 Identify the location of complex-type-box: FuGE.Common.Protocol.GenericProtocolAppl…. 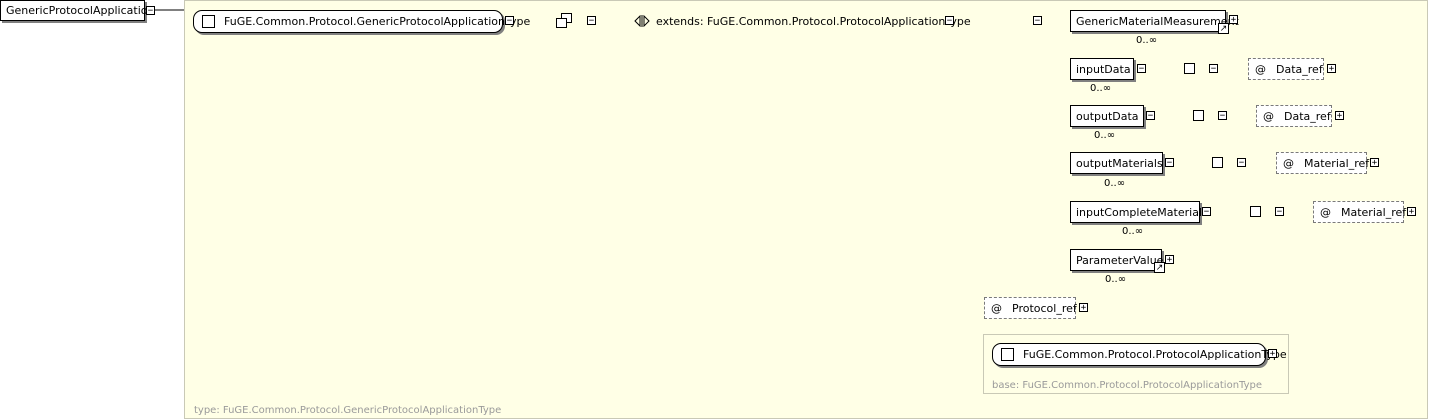
(361, 21).